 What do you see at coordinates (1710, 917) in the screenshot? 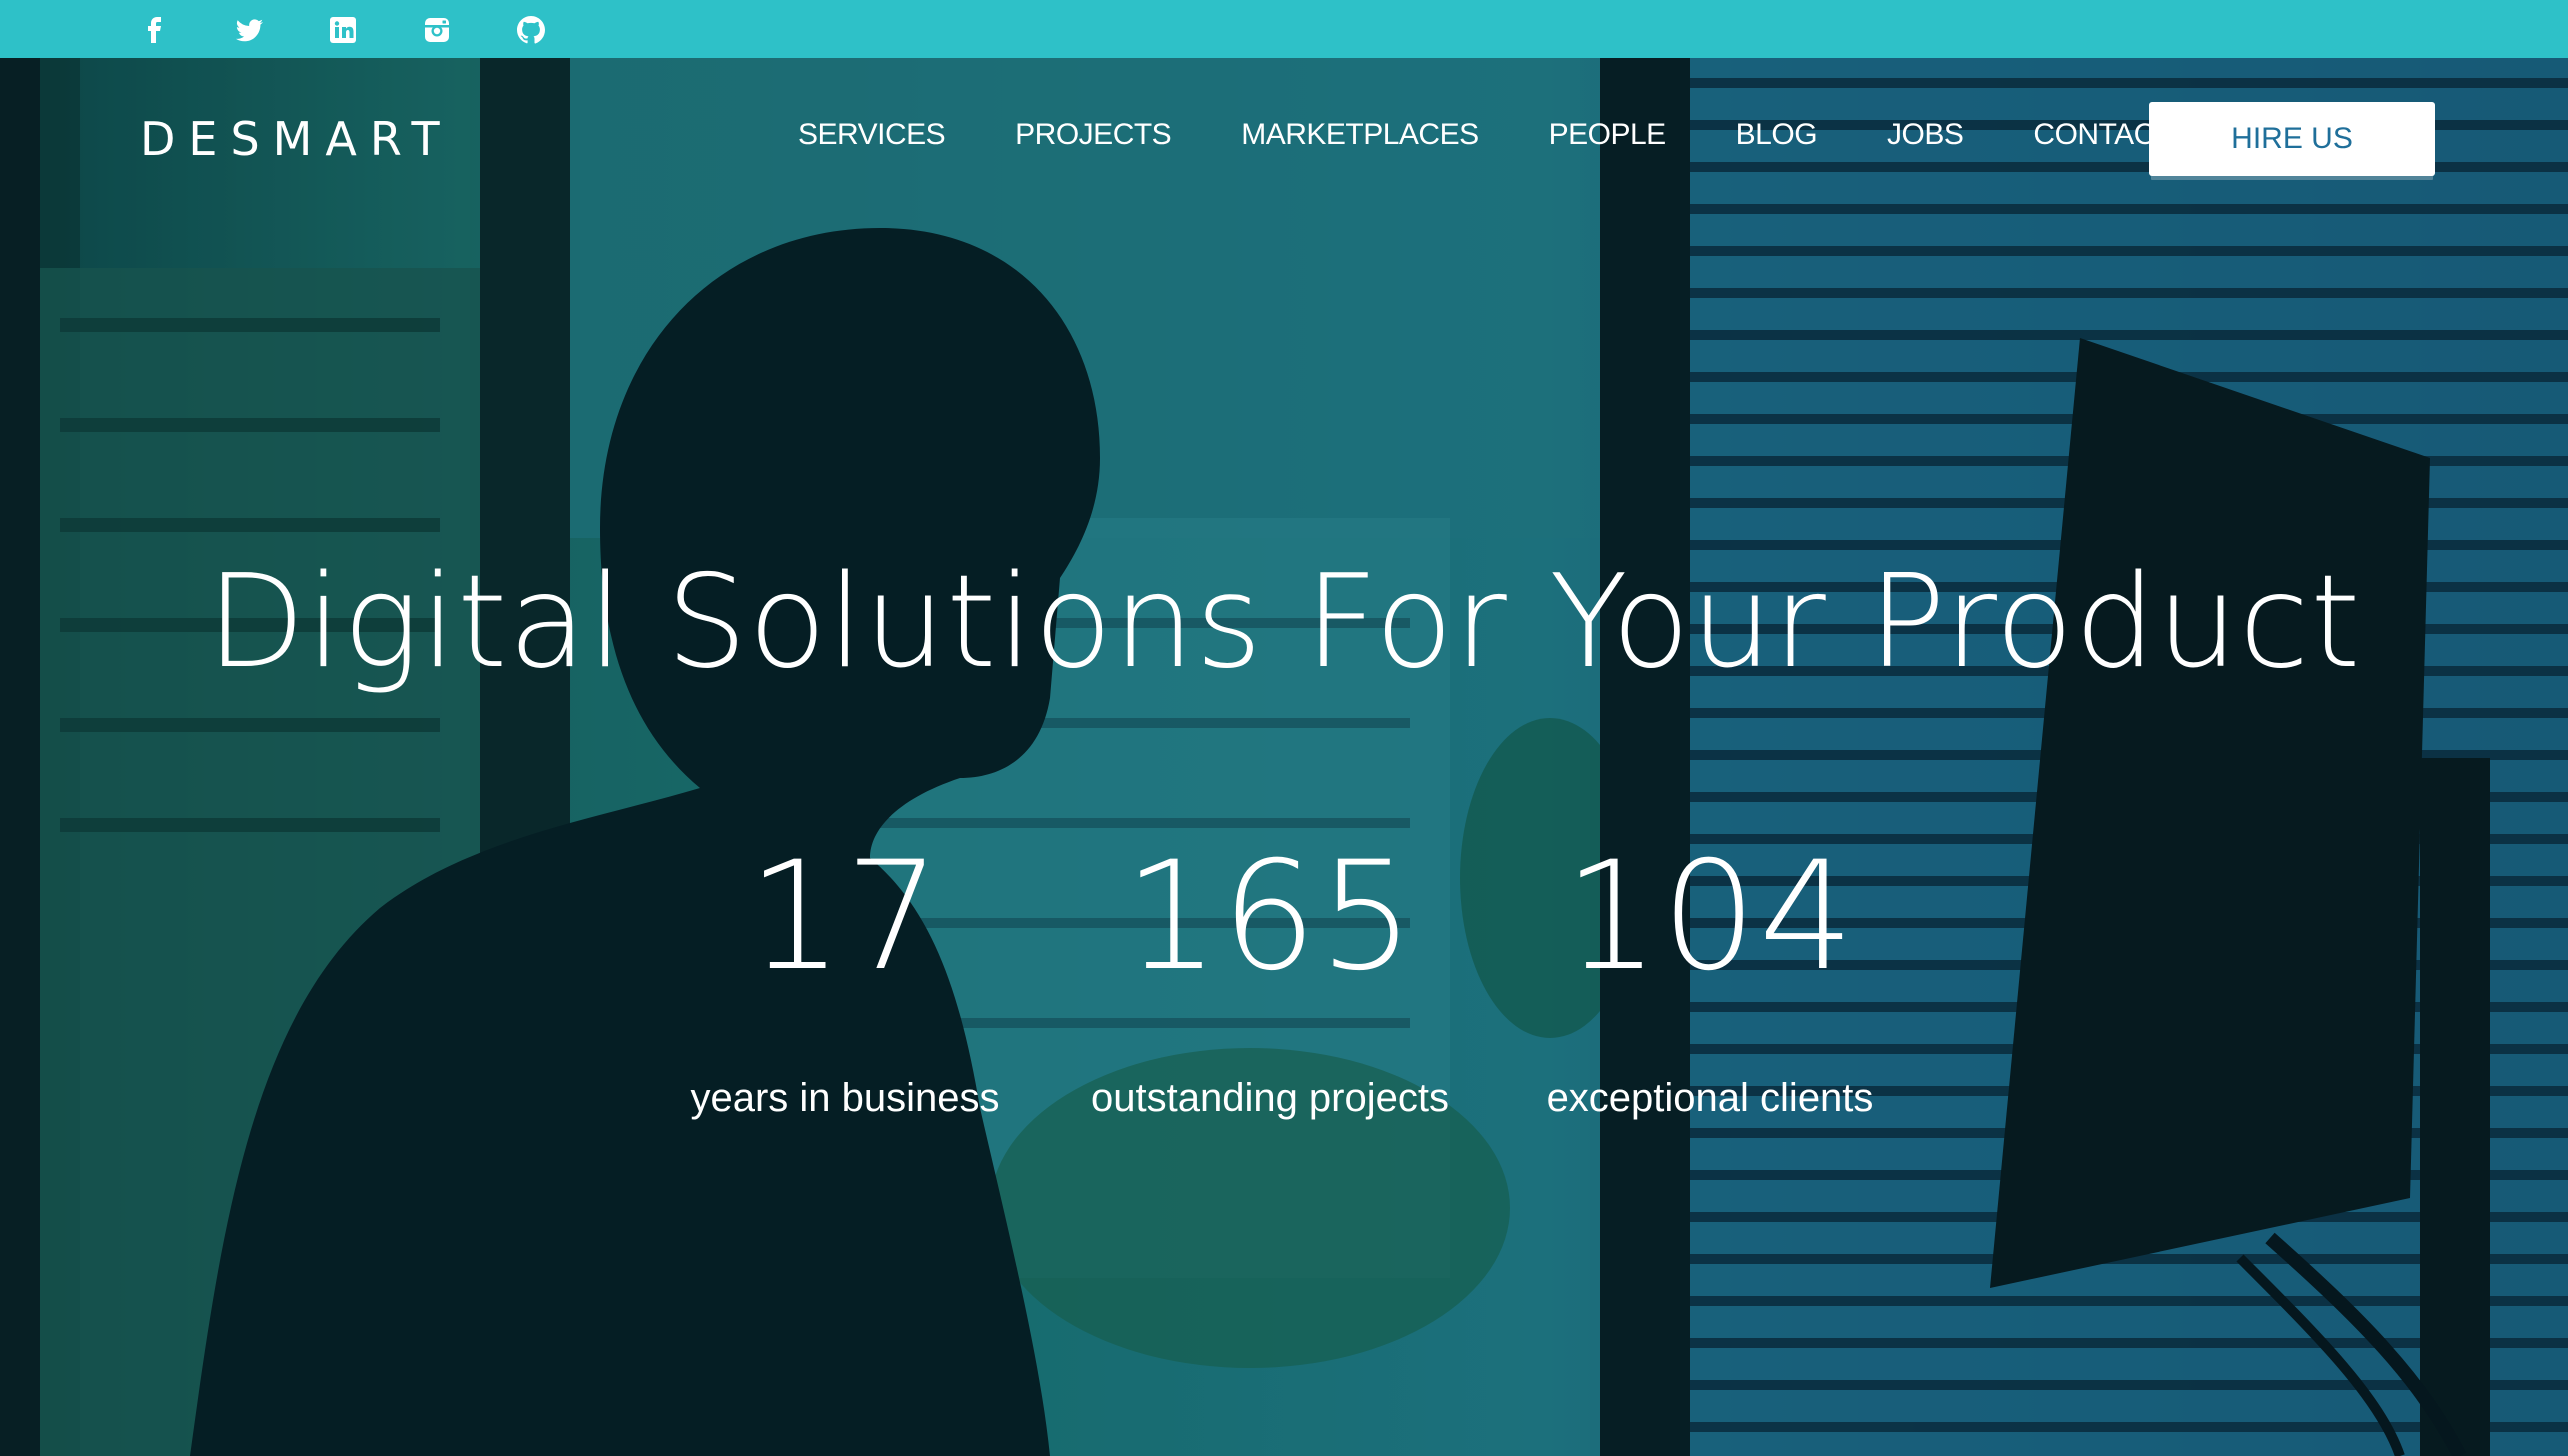
I see `stat-value: 104` at bounding box center [1710, 917].